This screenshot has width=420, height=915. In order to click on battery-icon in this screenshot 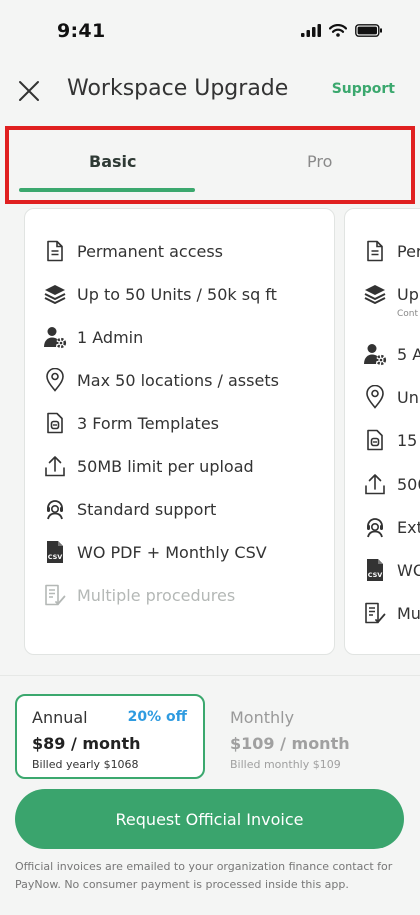, I will do `click(368, 30)`.